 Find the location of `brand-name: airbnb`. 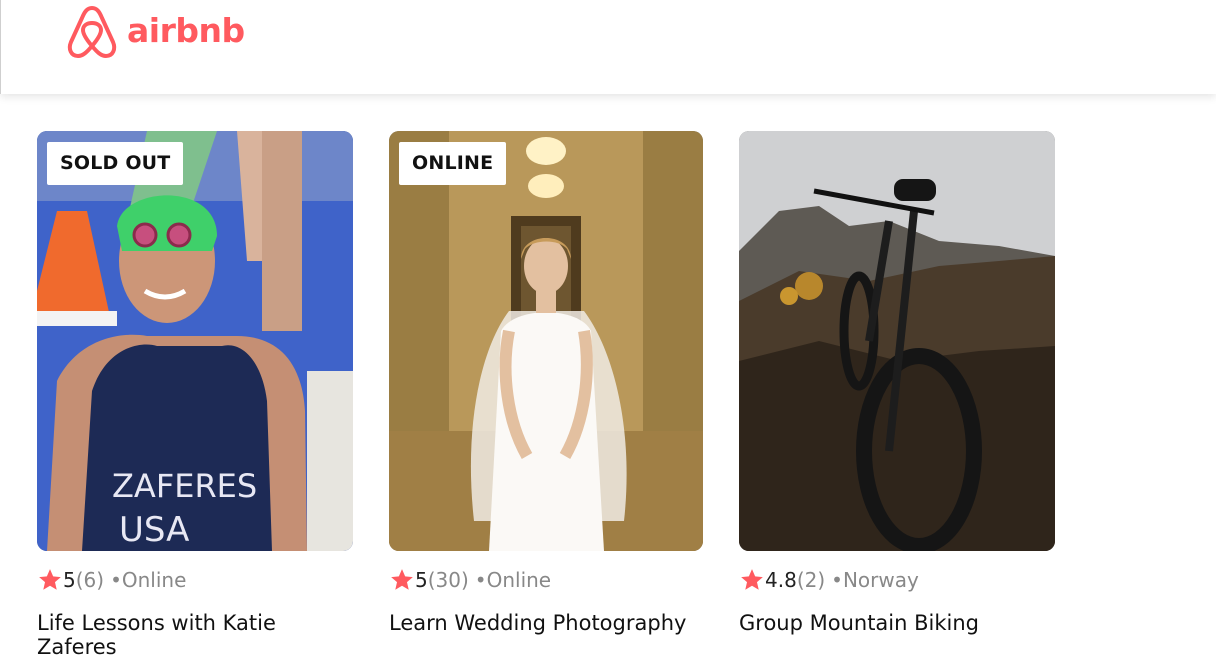

brand-name: airbnb is located at coordinates (186, 30).